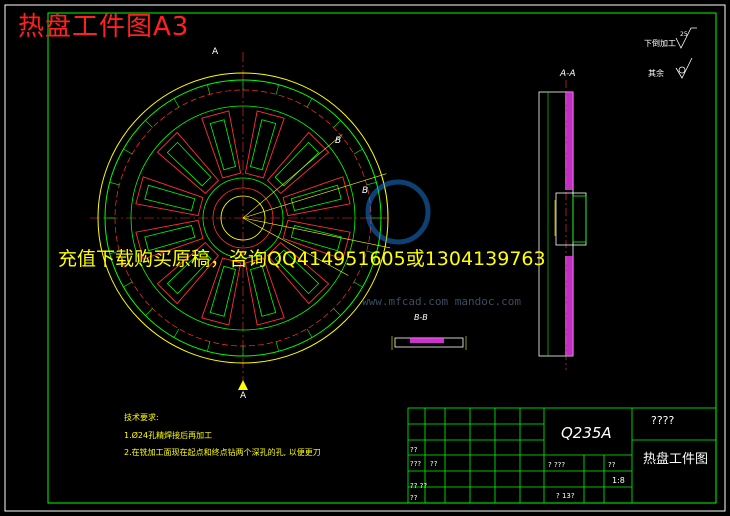  Describe the element at coordinates (660, 43) in the screenshot. I see `roughness-label-1: 下倒加工` at that location.